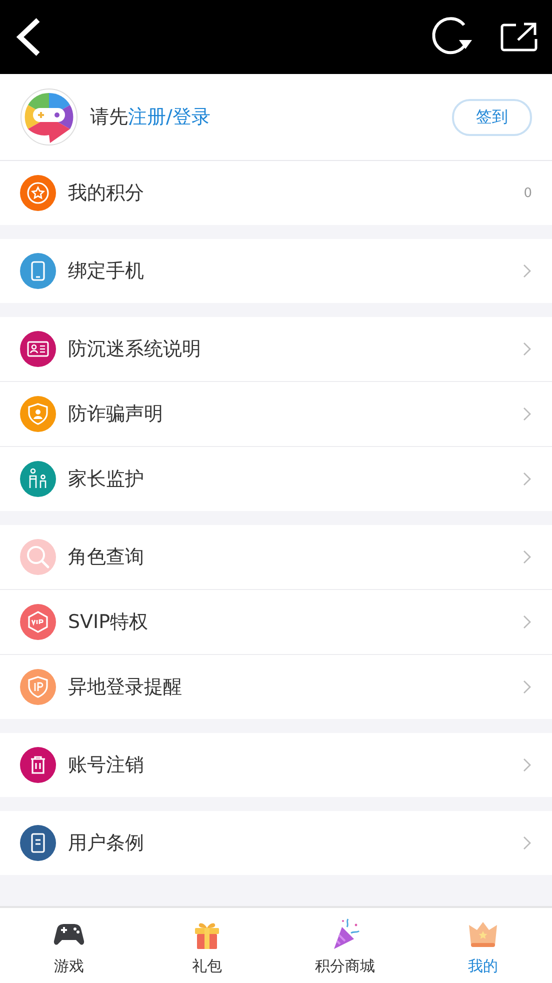 The image size is (552, 983). Describe the element at coordinates (295, 622) in the screenshot. I see `menu-item: SVIP特权` at that location.